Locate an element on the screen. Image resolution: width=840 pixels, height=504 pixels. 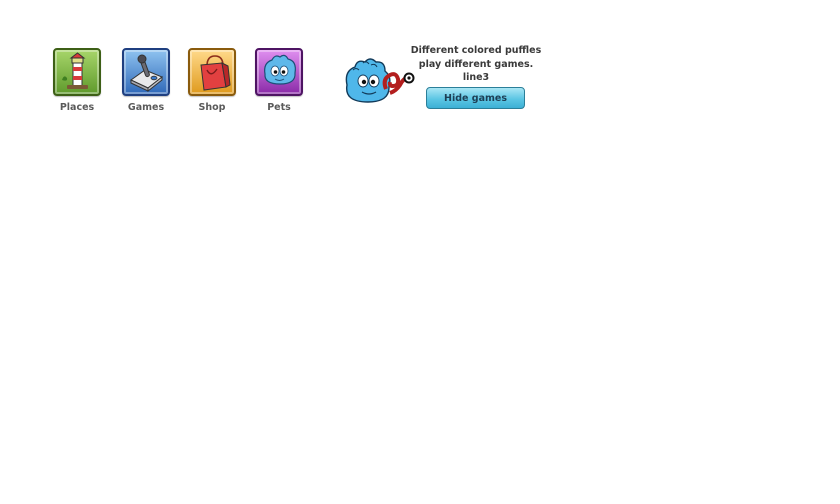
info-line-1: Different colored puffles is located at coordinates (476, 50).